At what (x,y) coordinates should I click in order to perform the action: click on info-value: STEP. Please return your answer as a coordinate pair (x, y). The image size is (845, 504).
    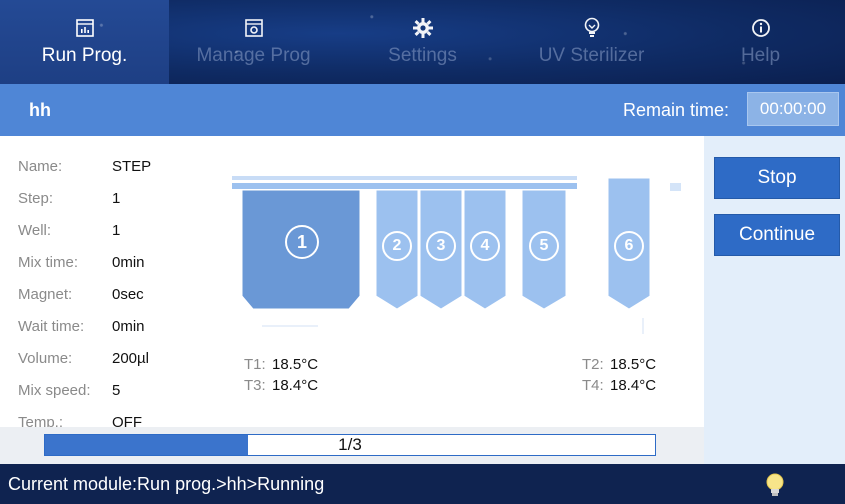
    Looking at the image, I should click on (132, 166).